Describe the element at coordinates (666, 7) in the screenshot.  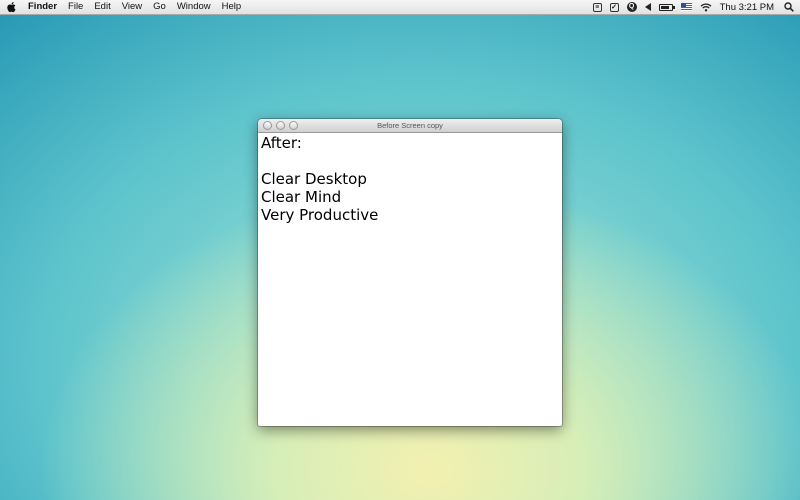
I see `battery-icon` at that location.